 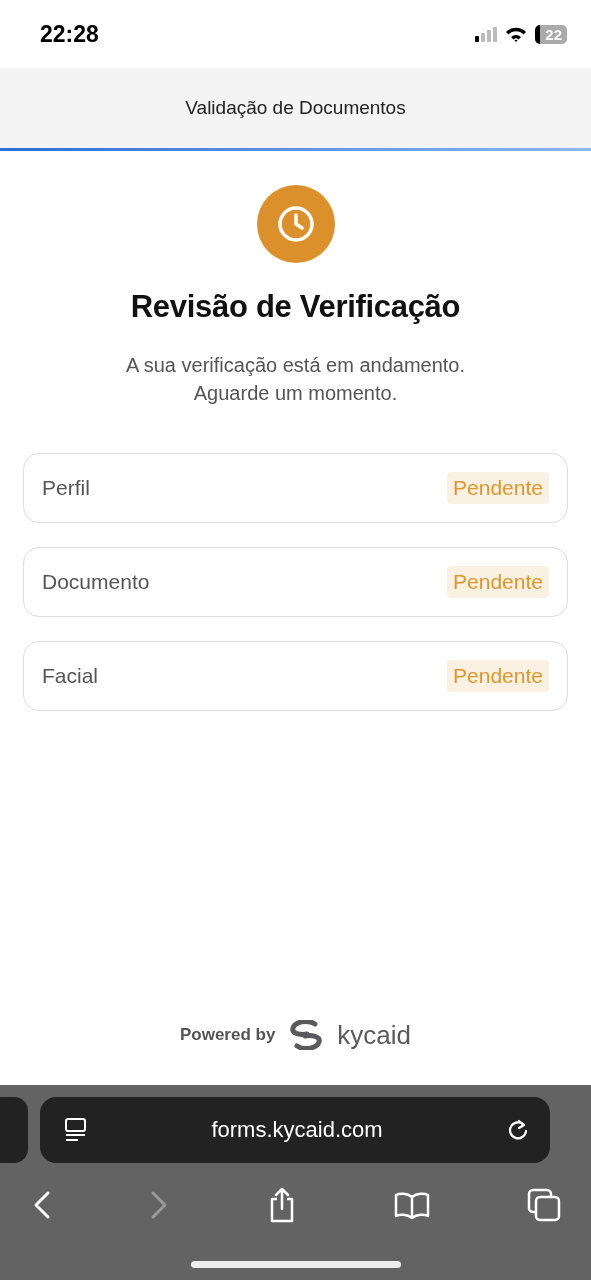 I want to click on tab-preview, so click(x=14, y=1130).